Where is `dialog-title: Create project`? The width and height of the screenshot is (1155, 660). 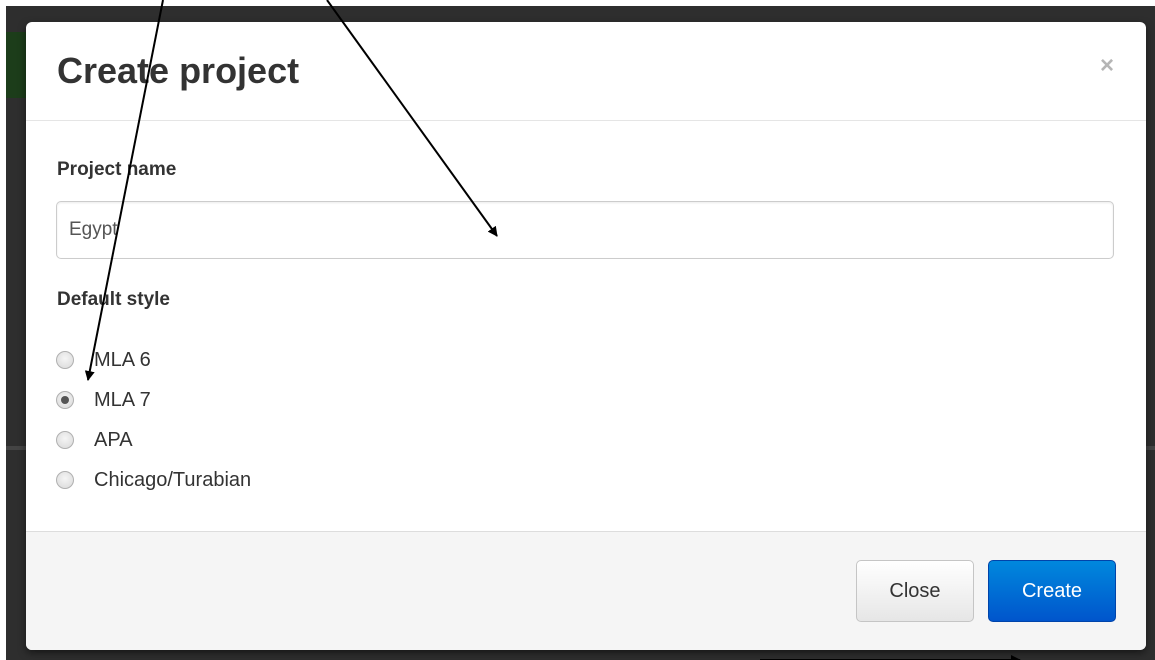
dialog-title: Create project is located at coordinates (178, 70).